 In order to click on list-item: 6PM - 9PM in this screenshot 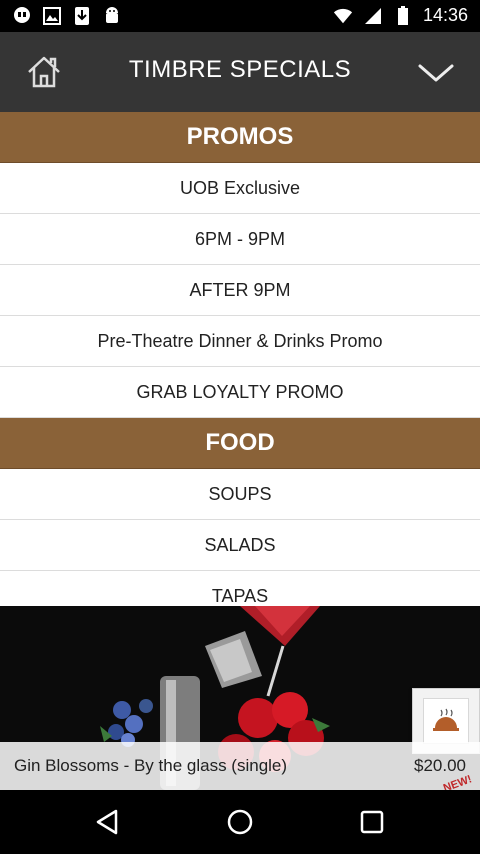, I will do `click(240, 239)`.